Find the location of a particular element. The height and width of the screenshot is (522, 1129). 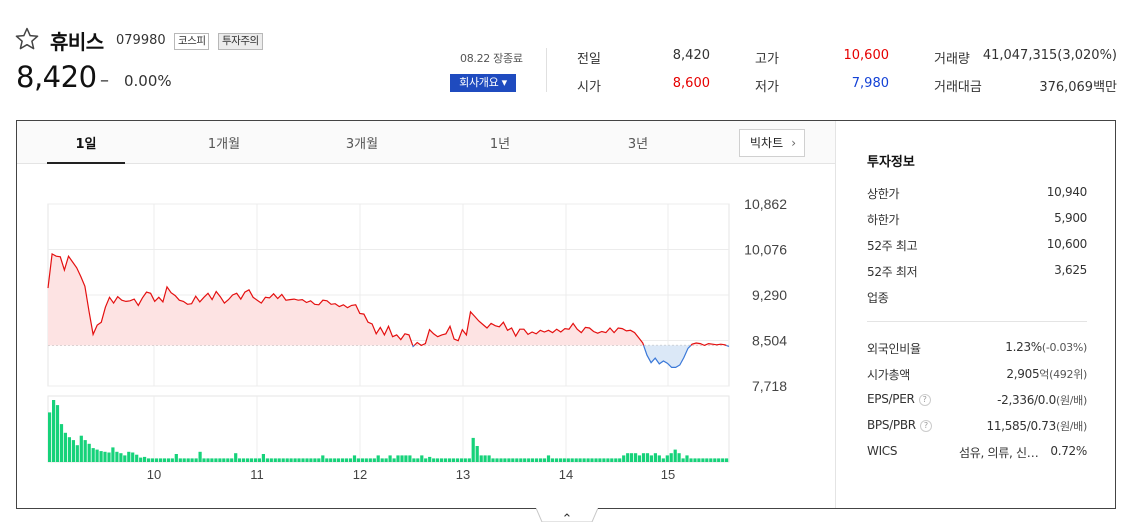

x-tick-label: 13 is located at coordinates (463, 474).